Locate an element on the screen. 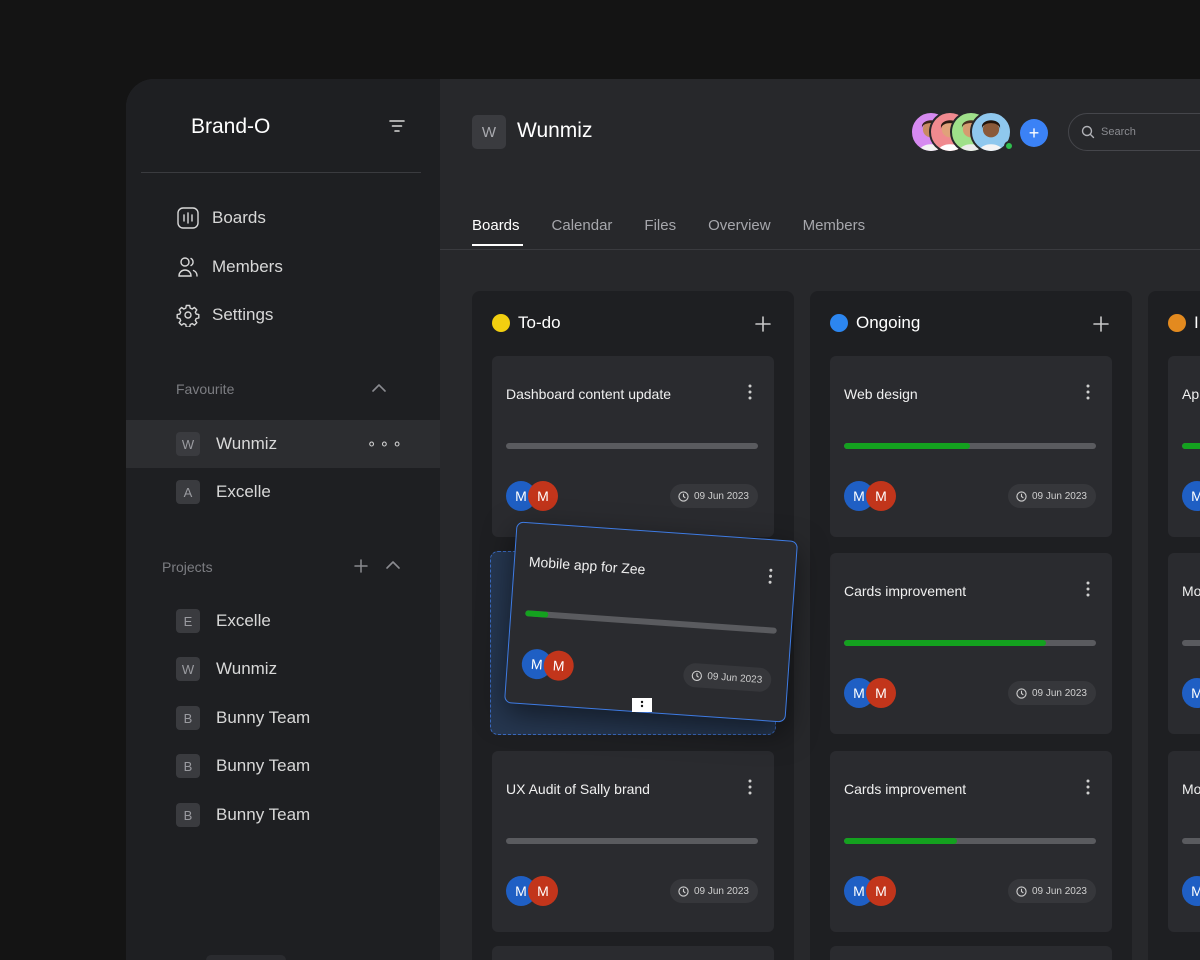  card-title: UX Audit of Sally brand is located at coordinates (578, 789).